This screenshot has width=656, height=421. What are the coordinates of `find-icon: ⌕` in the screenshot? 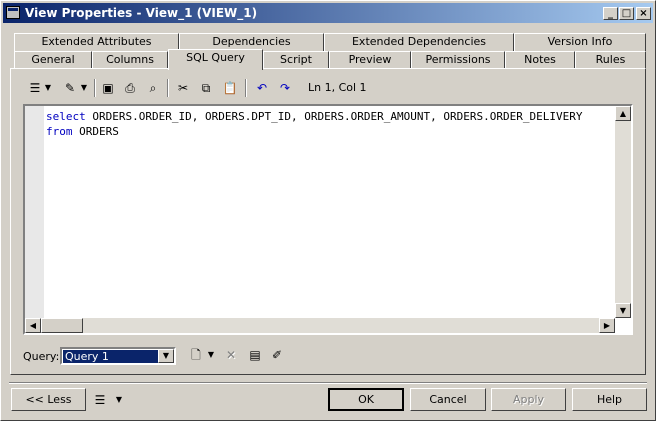 It's located at (153, 88).